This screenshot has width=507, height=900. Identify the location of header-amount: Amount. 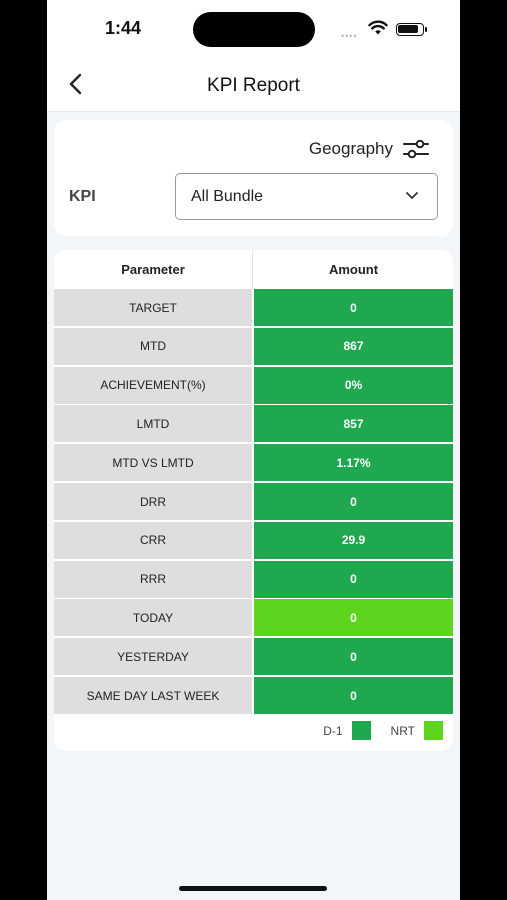
(353, 269).